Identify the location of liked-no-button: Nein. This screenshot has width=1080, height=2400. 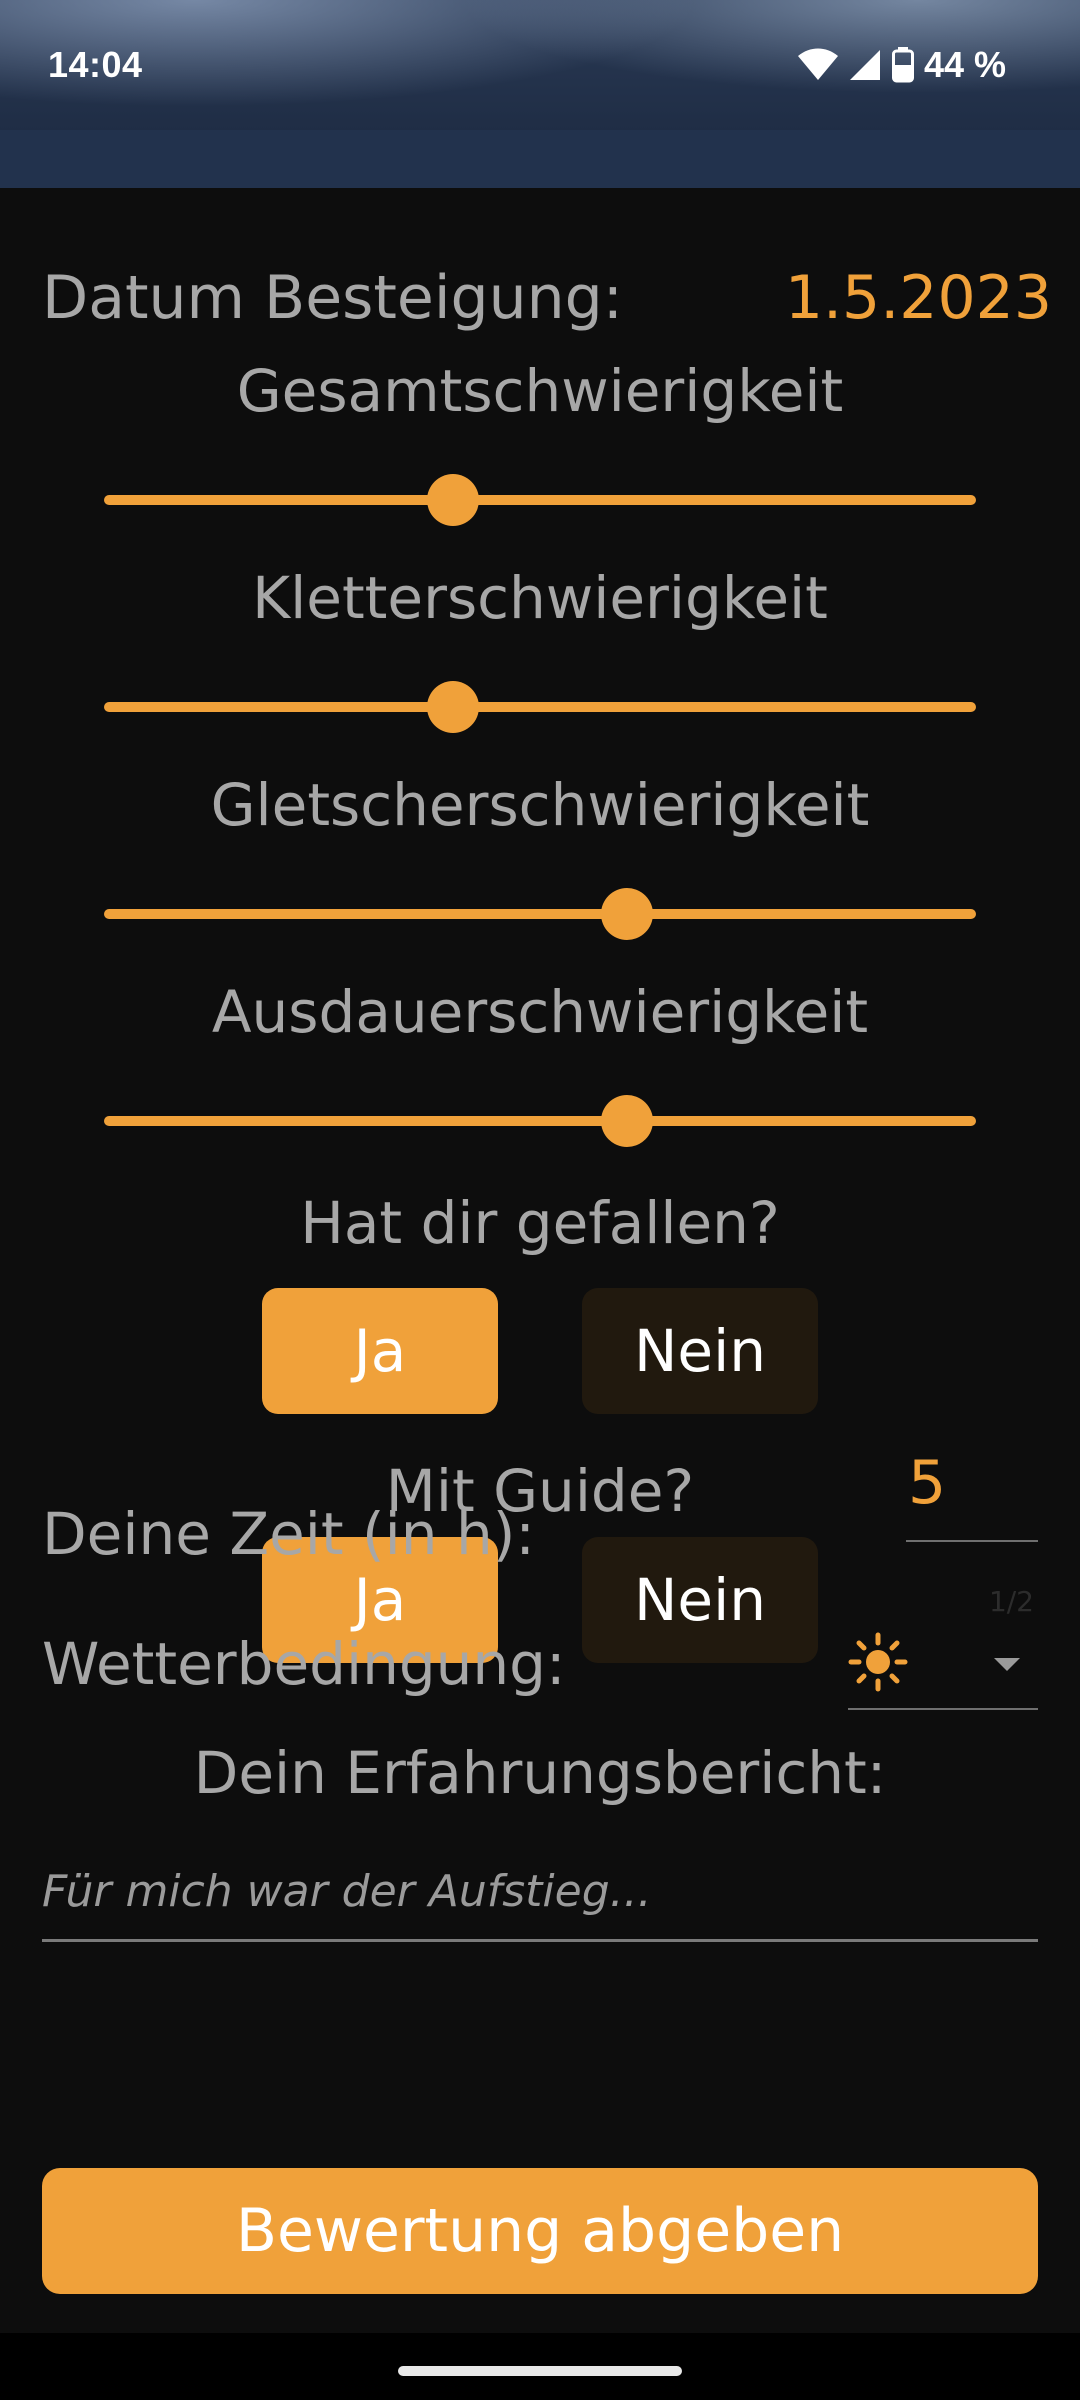
(700, 1351).